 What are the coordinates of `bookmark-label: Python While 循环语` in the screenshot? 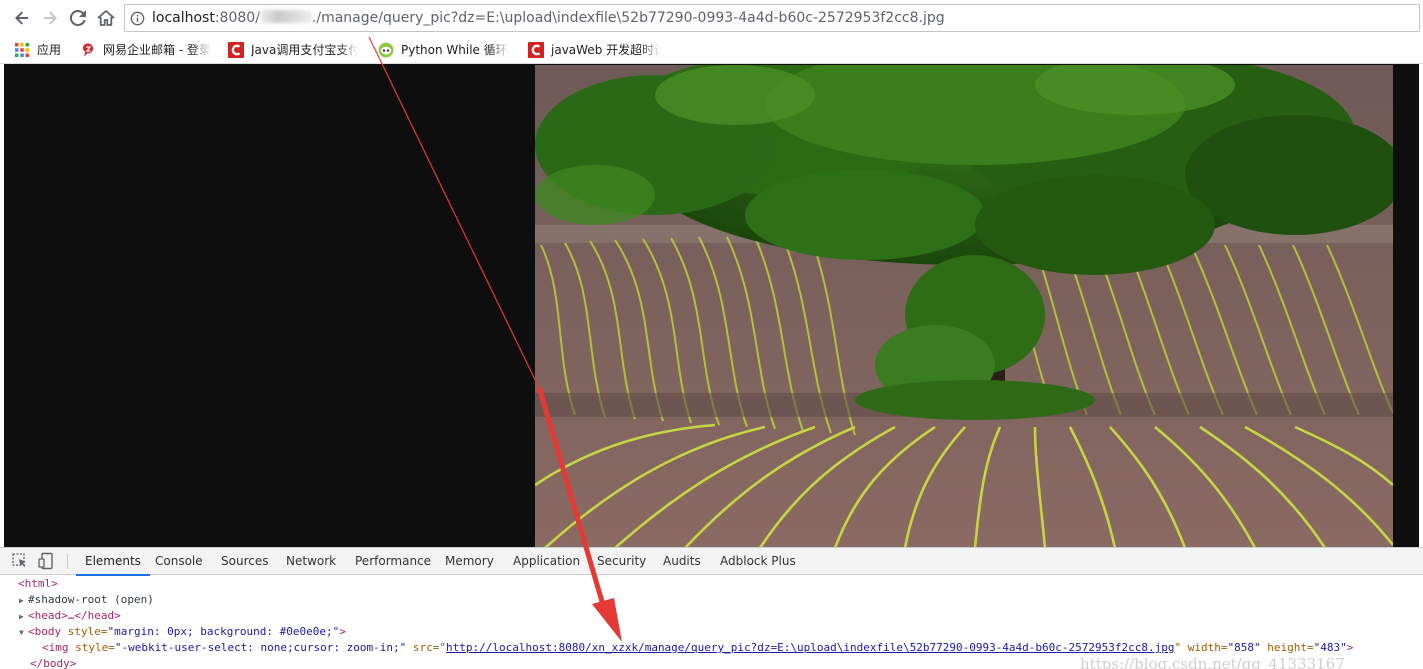 It's located at (455, 50).